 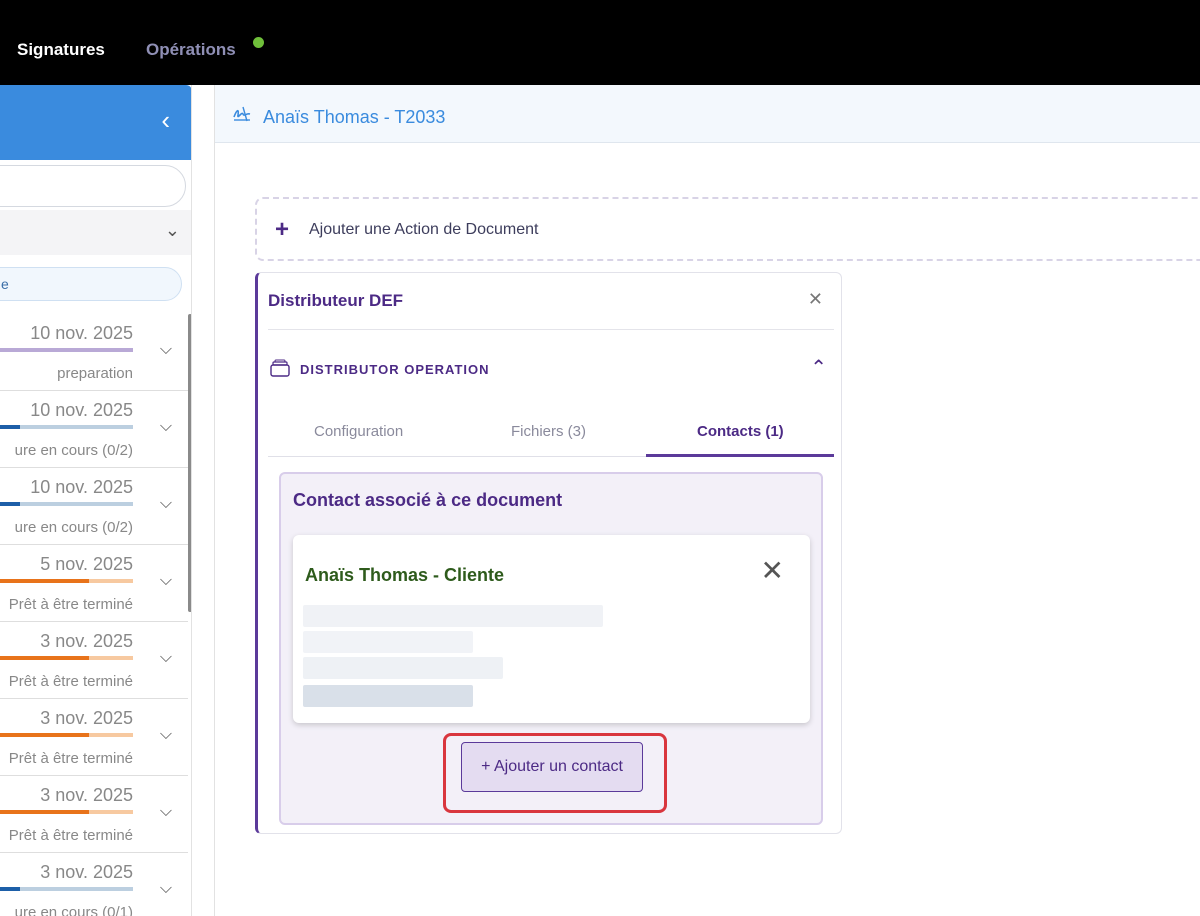 What do you see at coordinates (551, 329) in the screenshot?
I see `divider` at bounding box center [551, 329].